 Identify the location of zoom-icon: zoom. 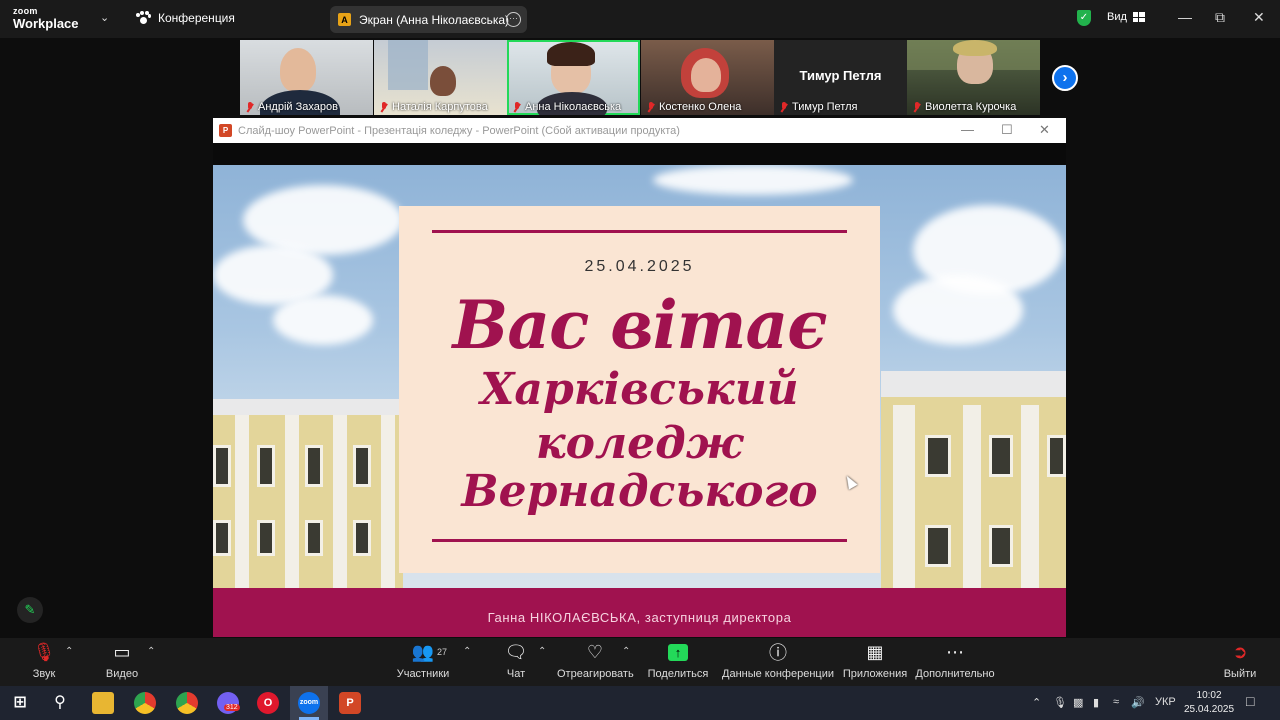
(309, 703).